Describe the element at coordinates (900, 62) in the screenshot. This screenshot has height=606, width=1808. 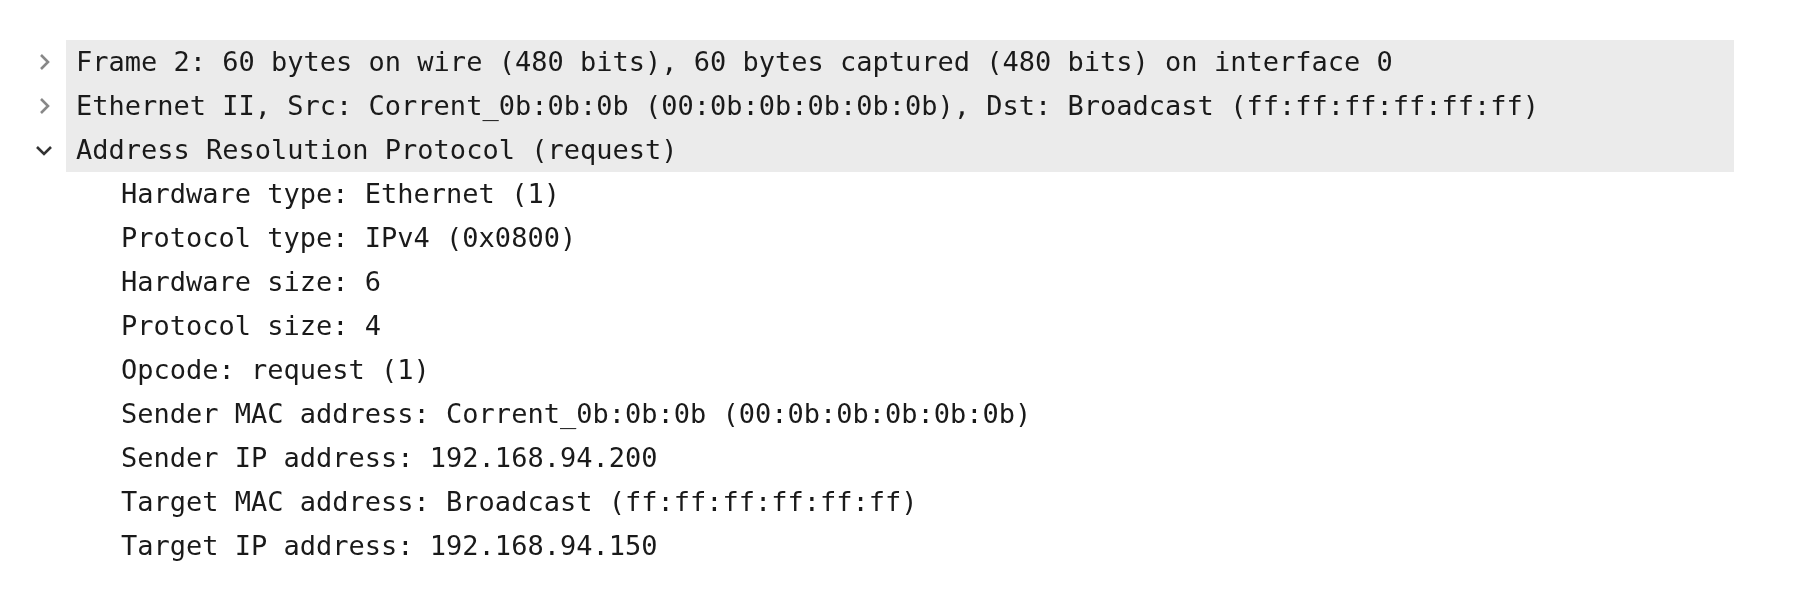
I see `tree-item: Frame 2: 60 bytes on wire (480 bits), 60 bytes captured (480 bits) on interface 0` at that location.